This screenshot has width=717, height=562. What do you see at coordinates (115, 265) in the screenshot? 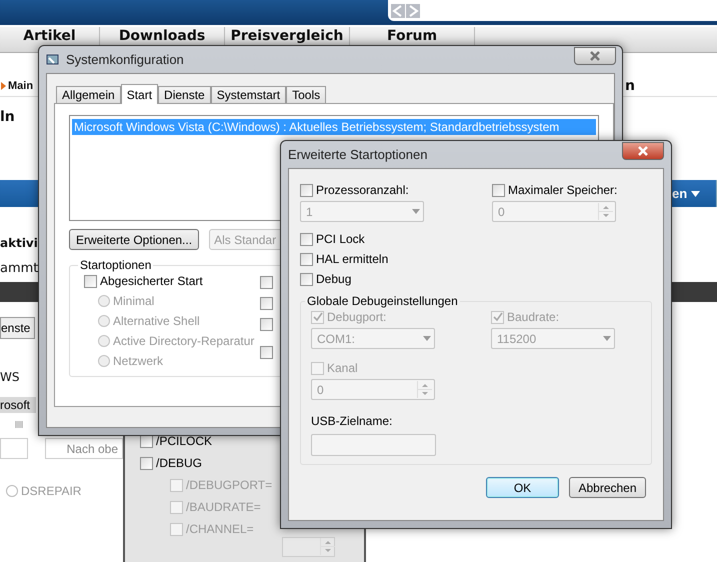
I see `group-title: Startoptionen` at bounding box center [115, 265].